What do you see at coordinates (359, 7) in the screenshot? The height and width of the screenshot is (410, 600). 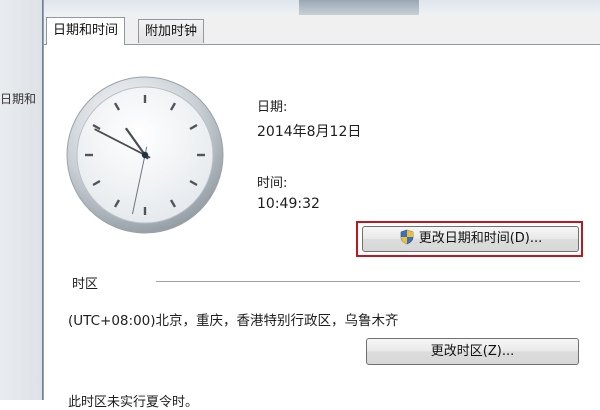 I see `title-band-glare` at bounding box center [359, 7].